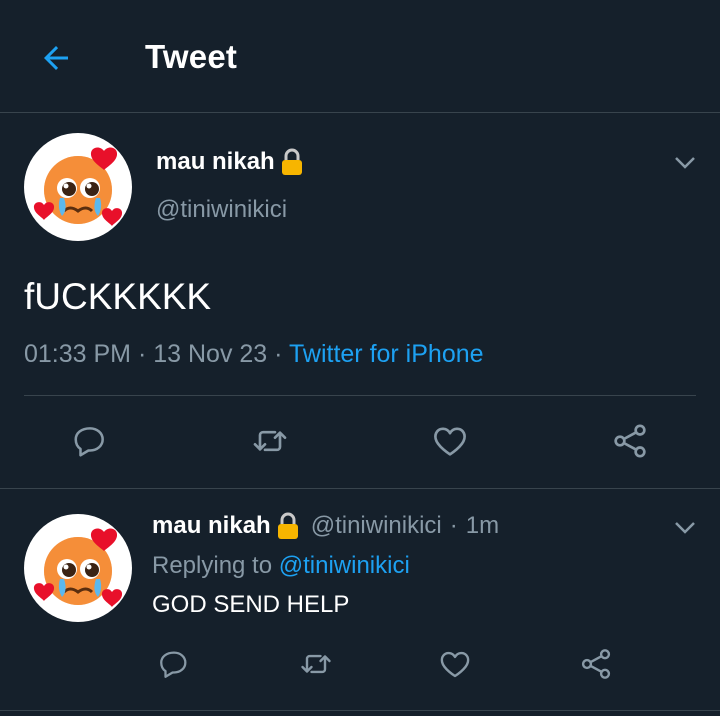  I want to click on reply-options-button, so click(685, 528).